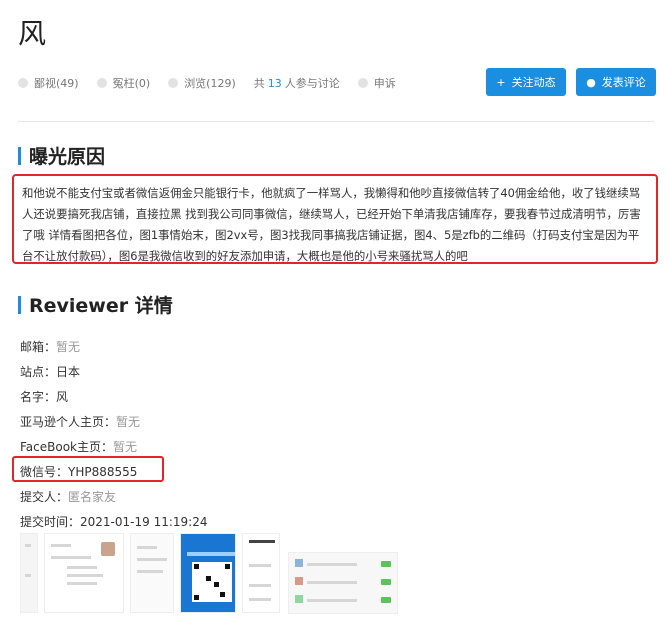  Describe the element at coordinates (61, 155) in the screenshot. I see `section-heading-reason: 曝光原因` at that location.